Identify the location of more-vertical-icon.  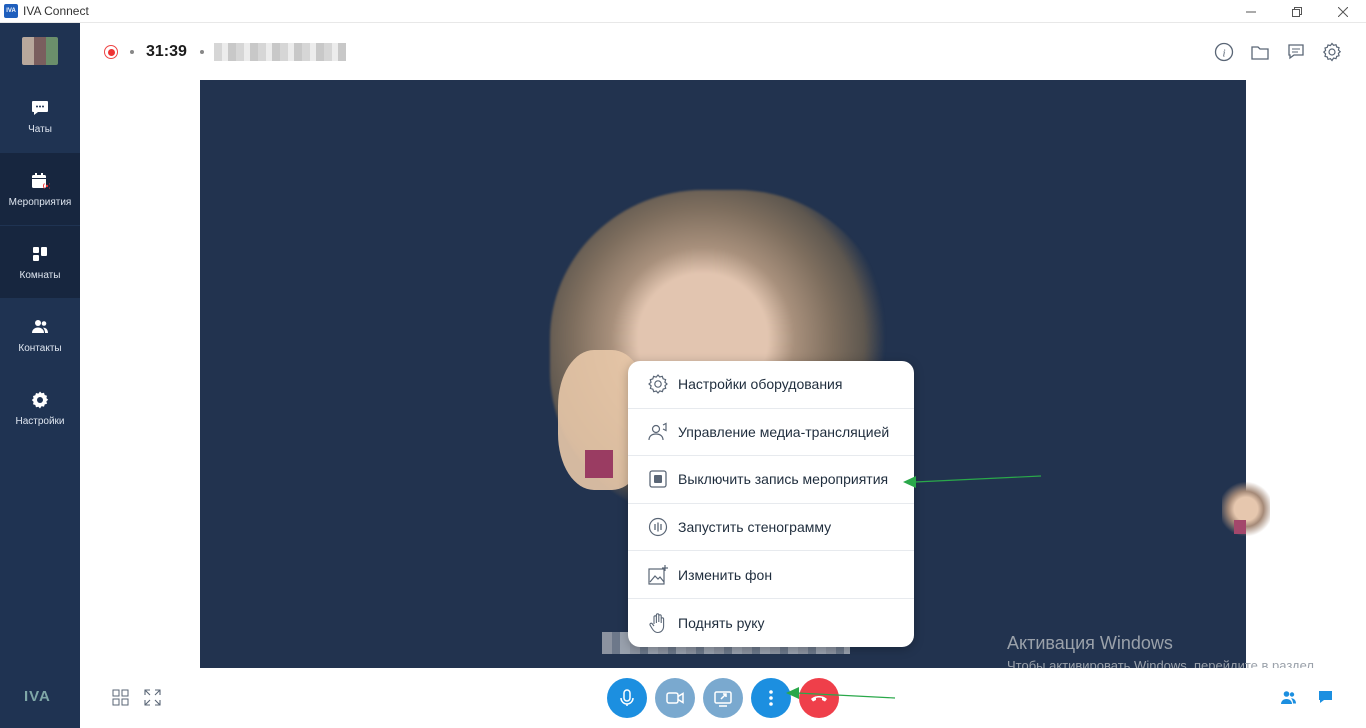
(771, 698).